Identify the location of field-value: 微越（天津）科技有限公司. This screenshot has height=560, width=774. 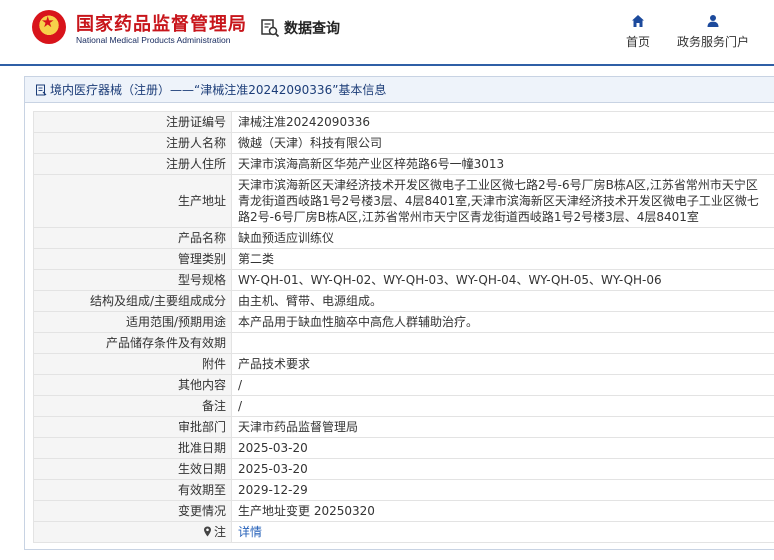
(502, 143).